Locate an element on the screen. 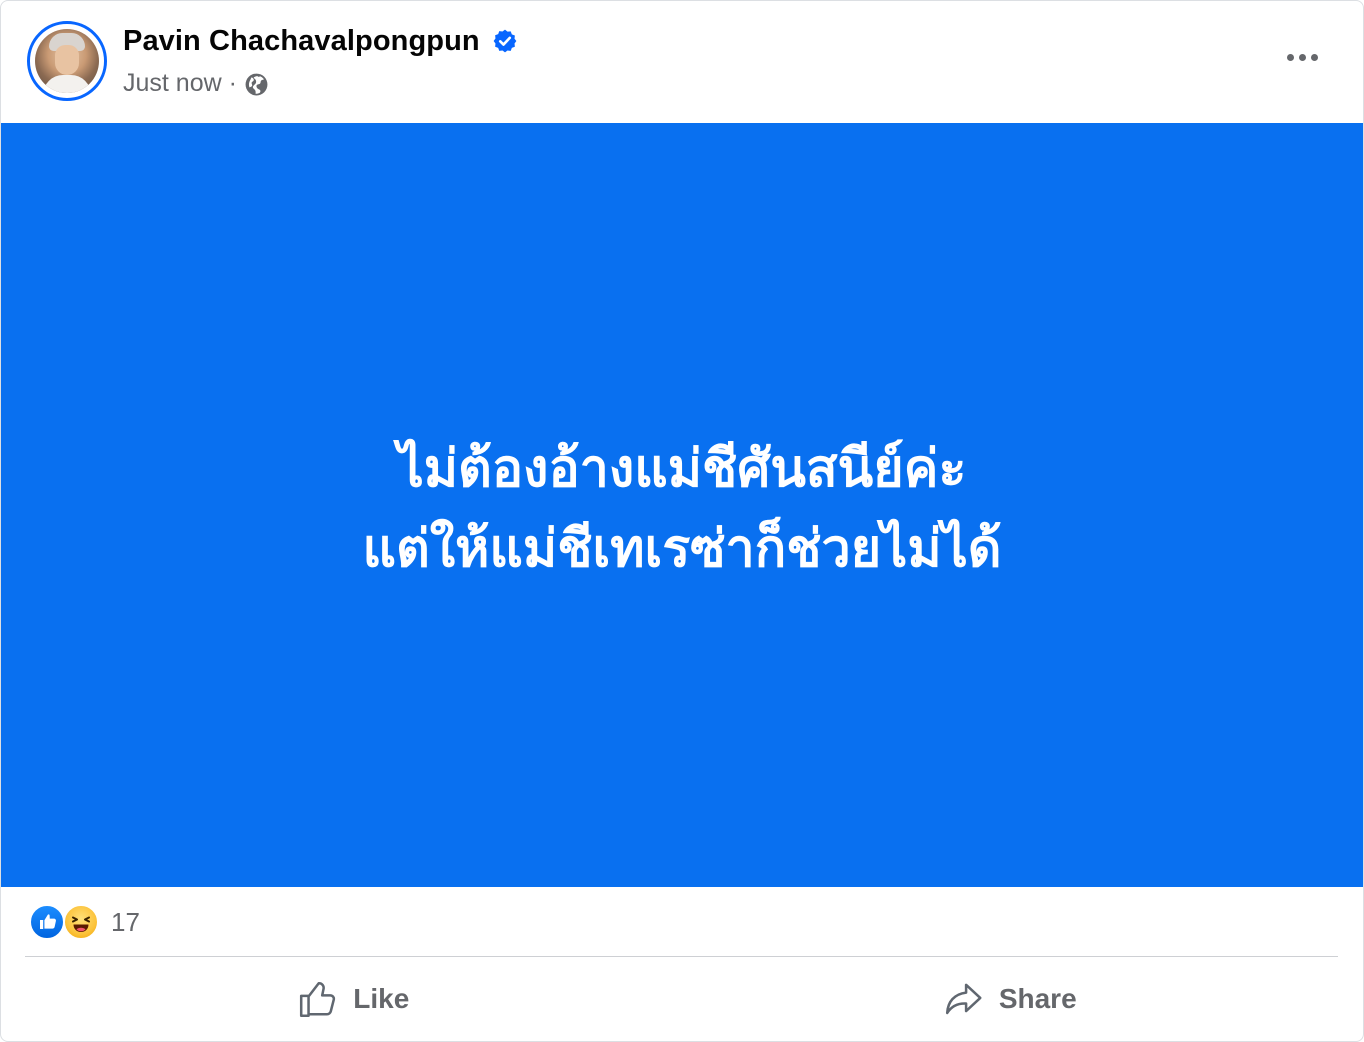 The height and width of the screenshot is (1042, 1364). verified-badge-icon is located at coordinates (505, 41).